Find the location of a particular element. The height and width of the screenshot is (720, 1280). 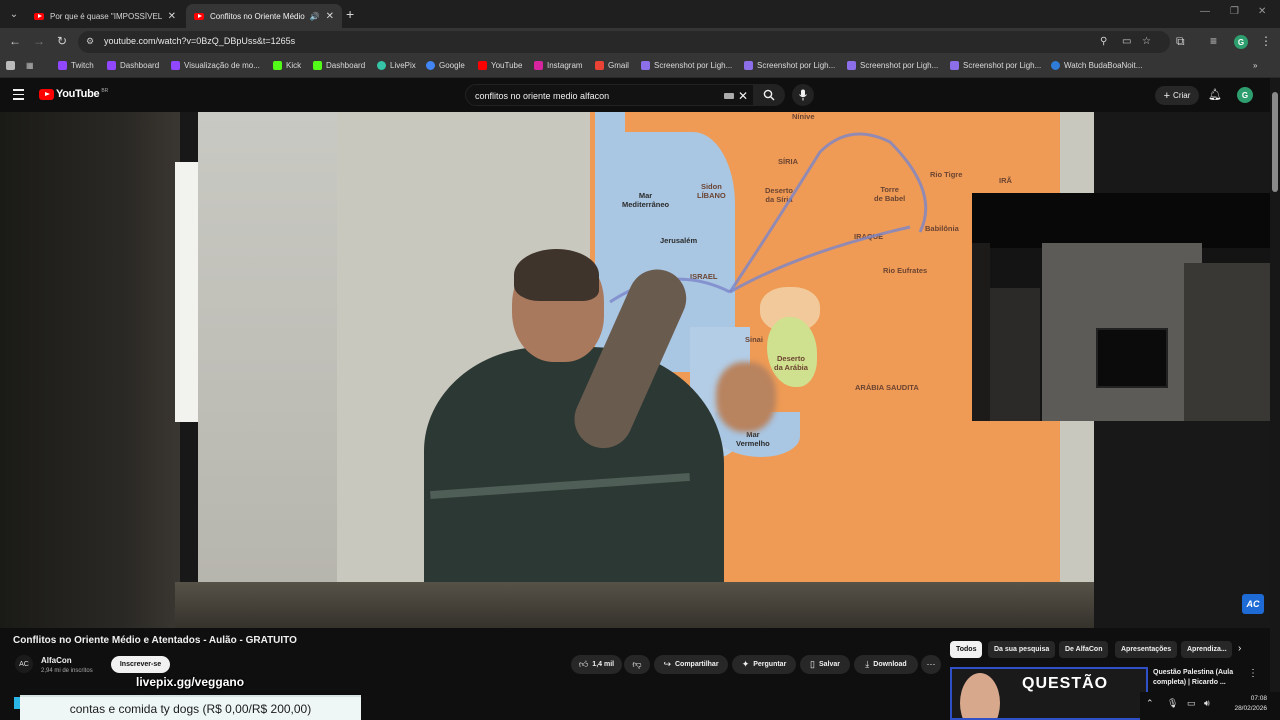

chip-apresentacoes: Apresentações is located at coordinates (1146, 649).